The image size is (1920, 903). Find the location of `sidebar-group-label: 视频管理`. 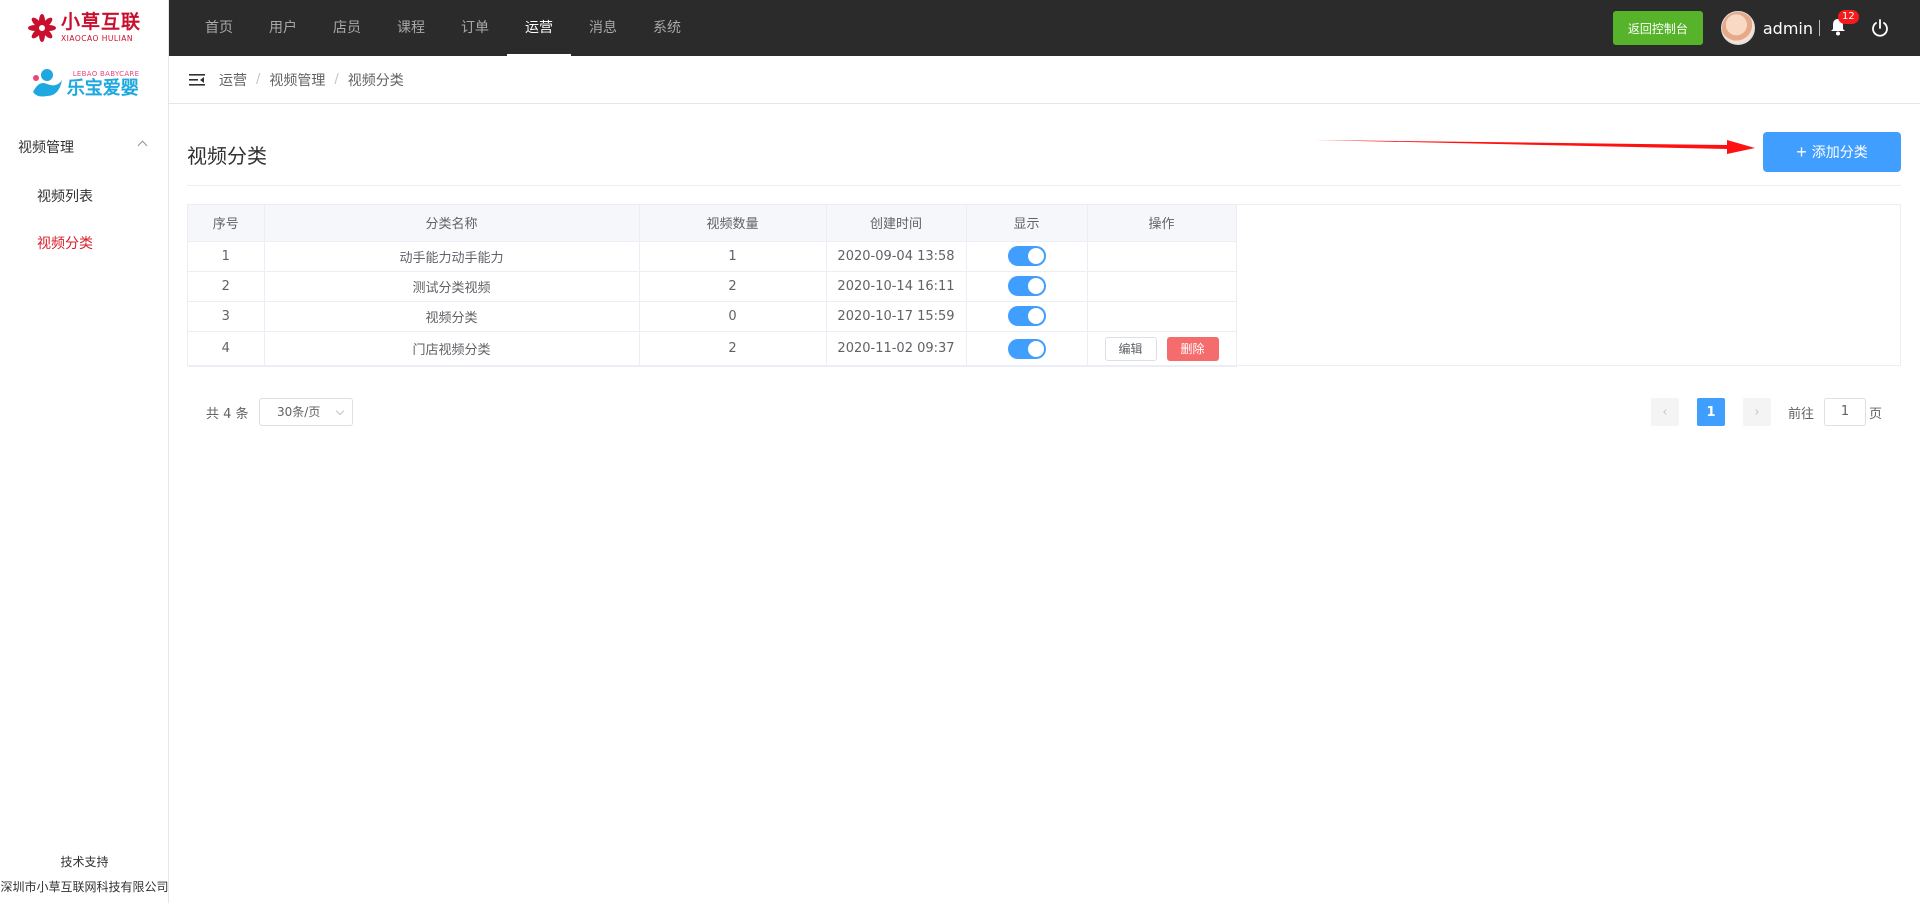

sidebar-group-label: 视频管理 is located at coordinates (46, 148).